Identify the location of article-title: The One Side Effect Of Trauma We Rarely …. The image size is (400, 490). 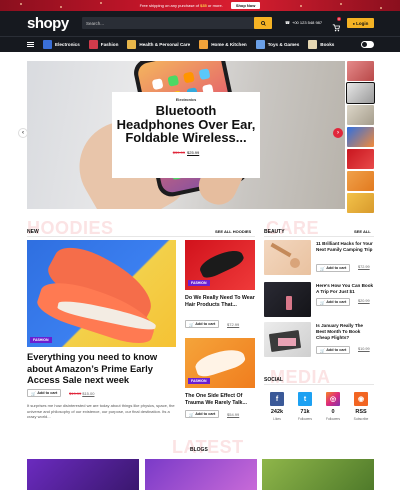
(220, 400).